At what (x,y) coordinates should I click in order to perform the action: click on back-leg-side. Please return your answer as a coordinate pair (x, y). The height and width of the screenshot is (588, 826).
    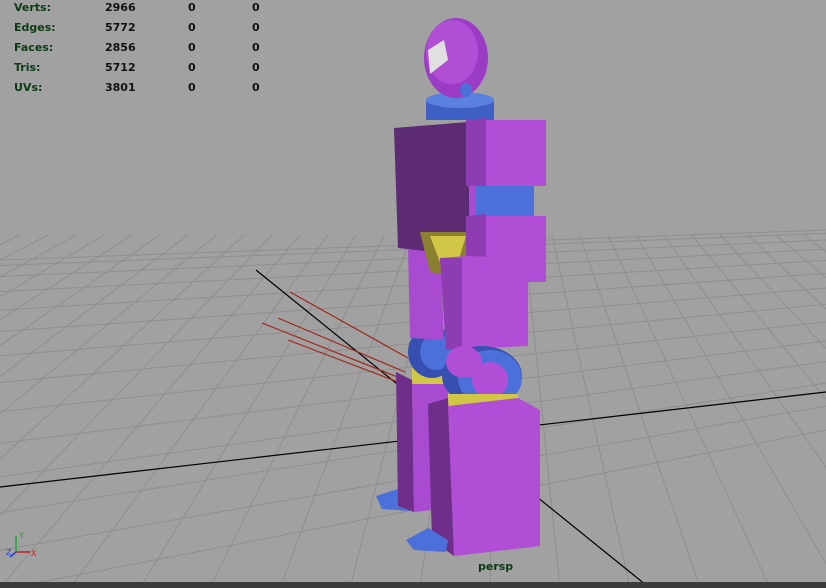
    Looking at the image, I should click on (405, 442).